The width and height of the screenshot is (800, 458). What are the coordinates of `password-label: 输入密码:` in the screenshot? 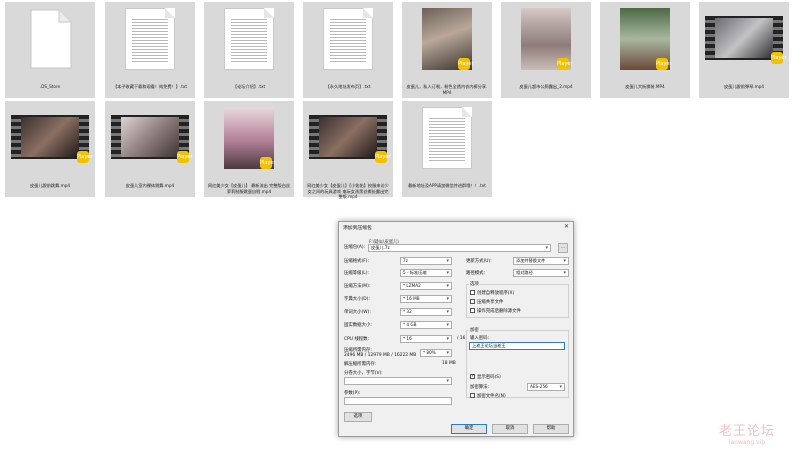 It's located at (480, 338).